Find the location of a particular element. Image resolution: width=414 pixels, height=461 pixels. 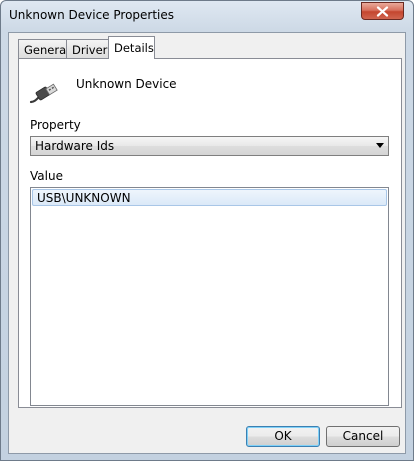

window-title: Unknown Device Properties is located at coordinates (92, 15).